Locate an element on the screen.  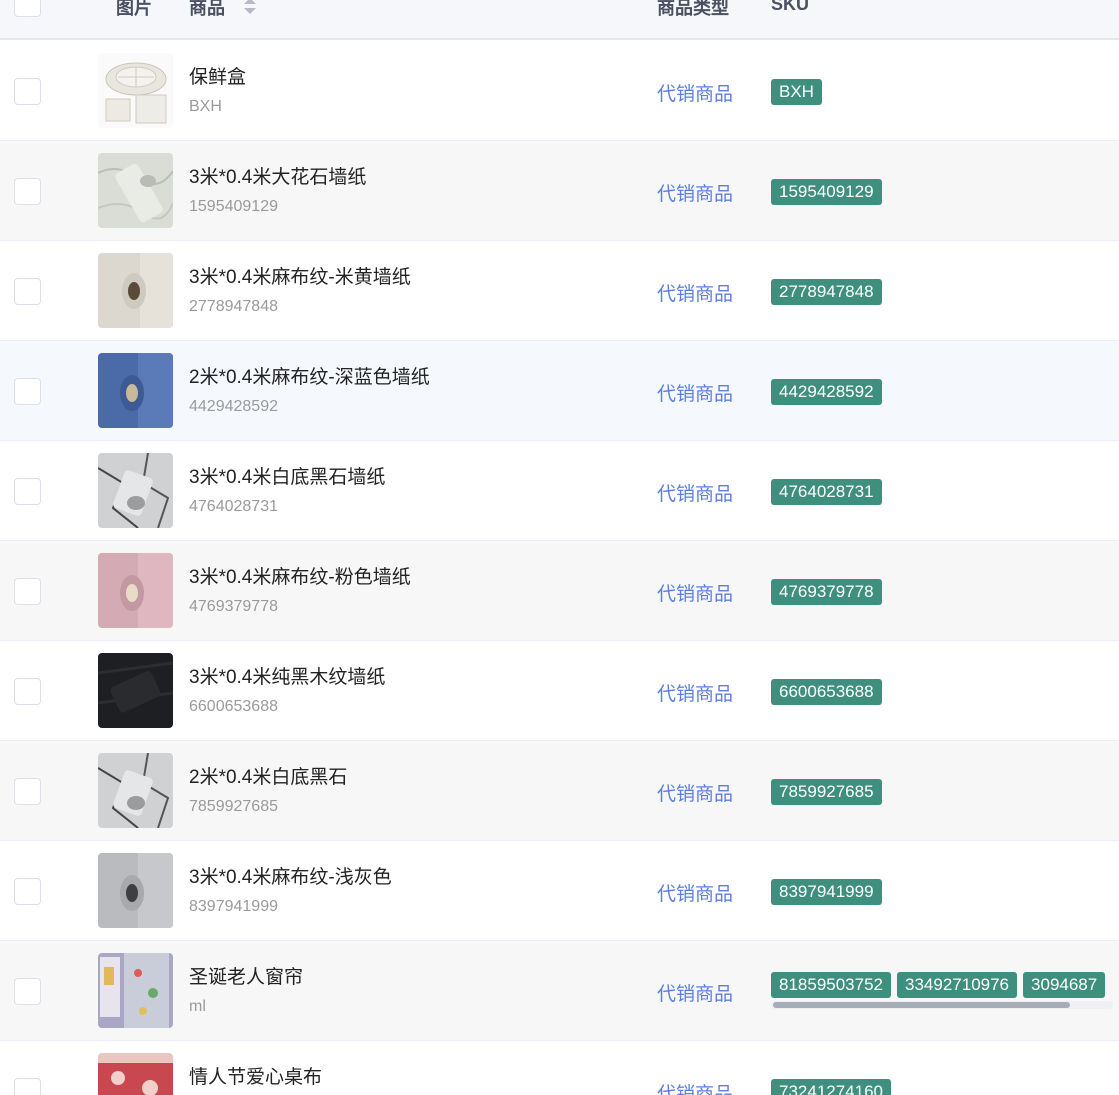
sku-tag: 4769379778 is located at coordinates (826, 592).